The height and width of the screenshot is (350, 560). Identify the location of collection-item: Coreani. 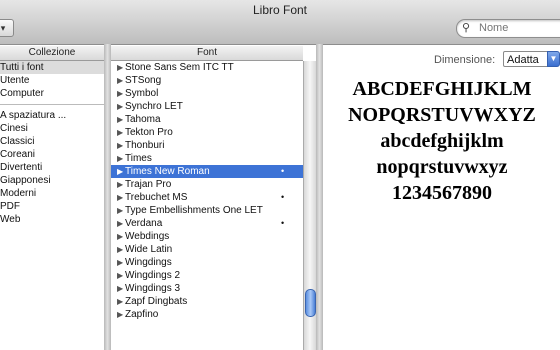
(52, 154).